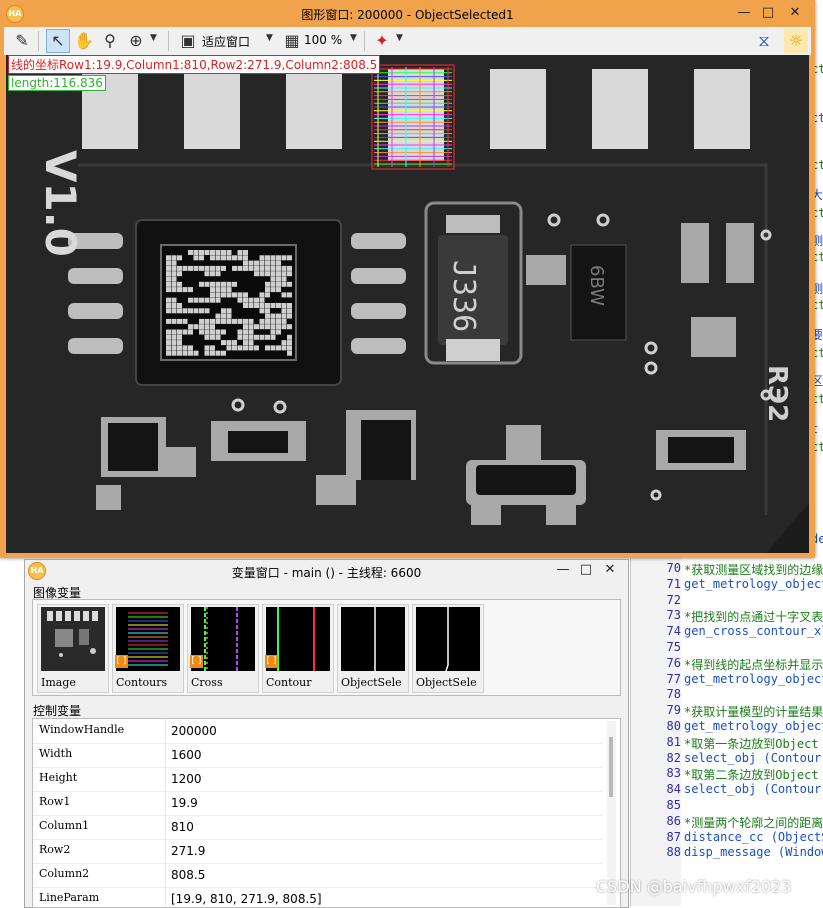 Image resolution: width=823 pixels, height=908 pixels. Describe the element at coordinates (318, 803) in the screenshot. I see `control-variable-row: Row1 19.9` at that location.